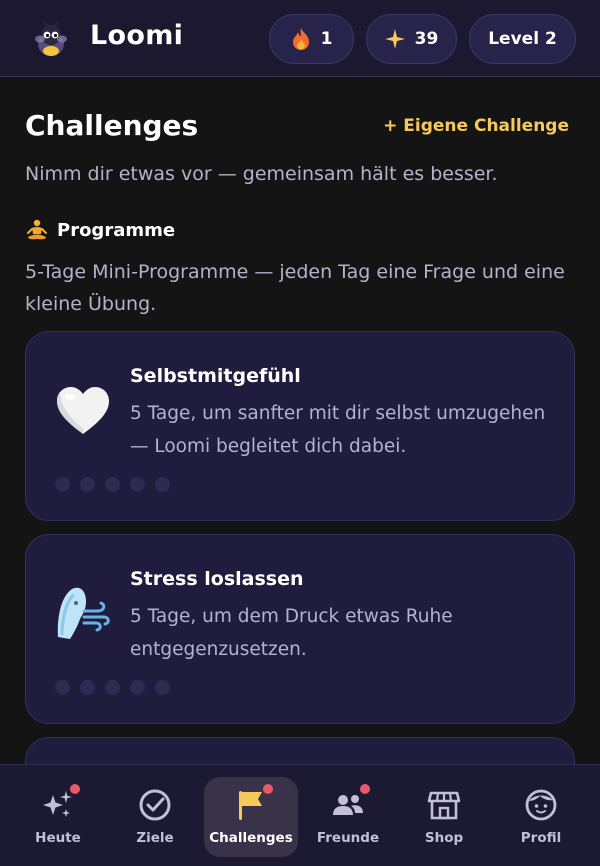 The height and width of the screenshot is (866, 600). What do you see at coordinates (253, 803) in the screenshot?
I see `flag-icon` at bounding box center [253, 803].